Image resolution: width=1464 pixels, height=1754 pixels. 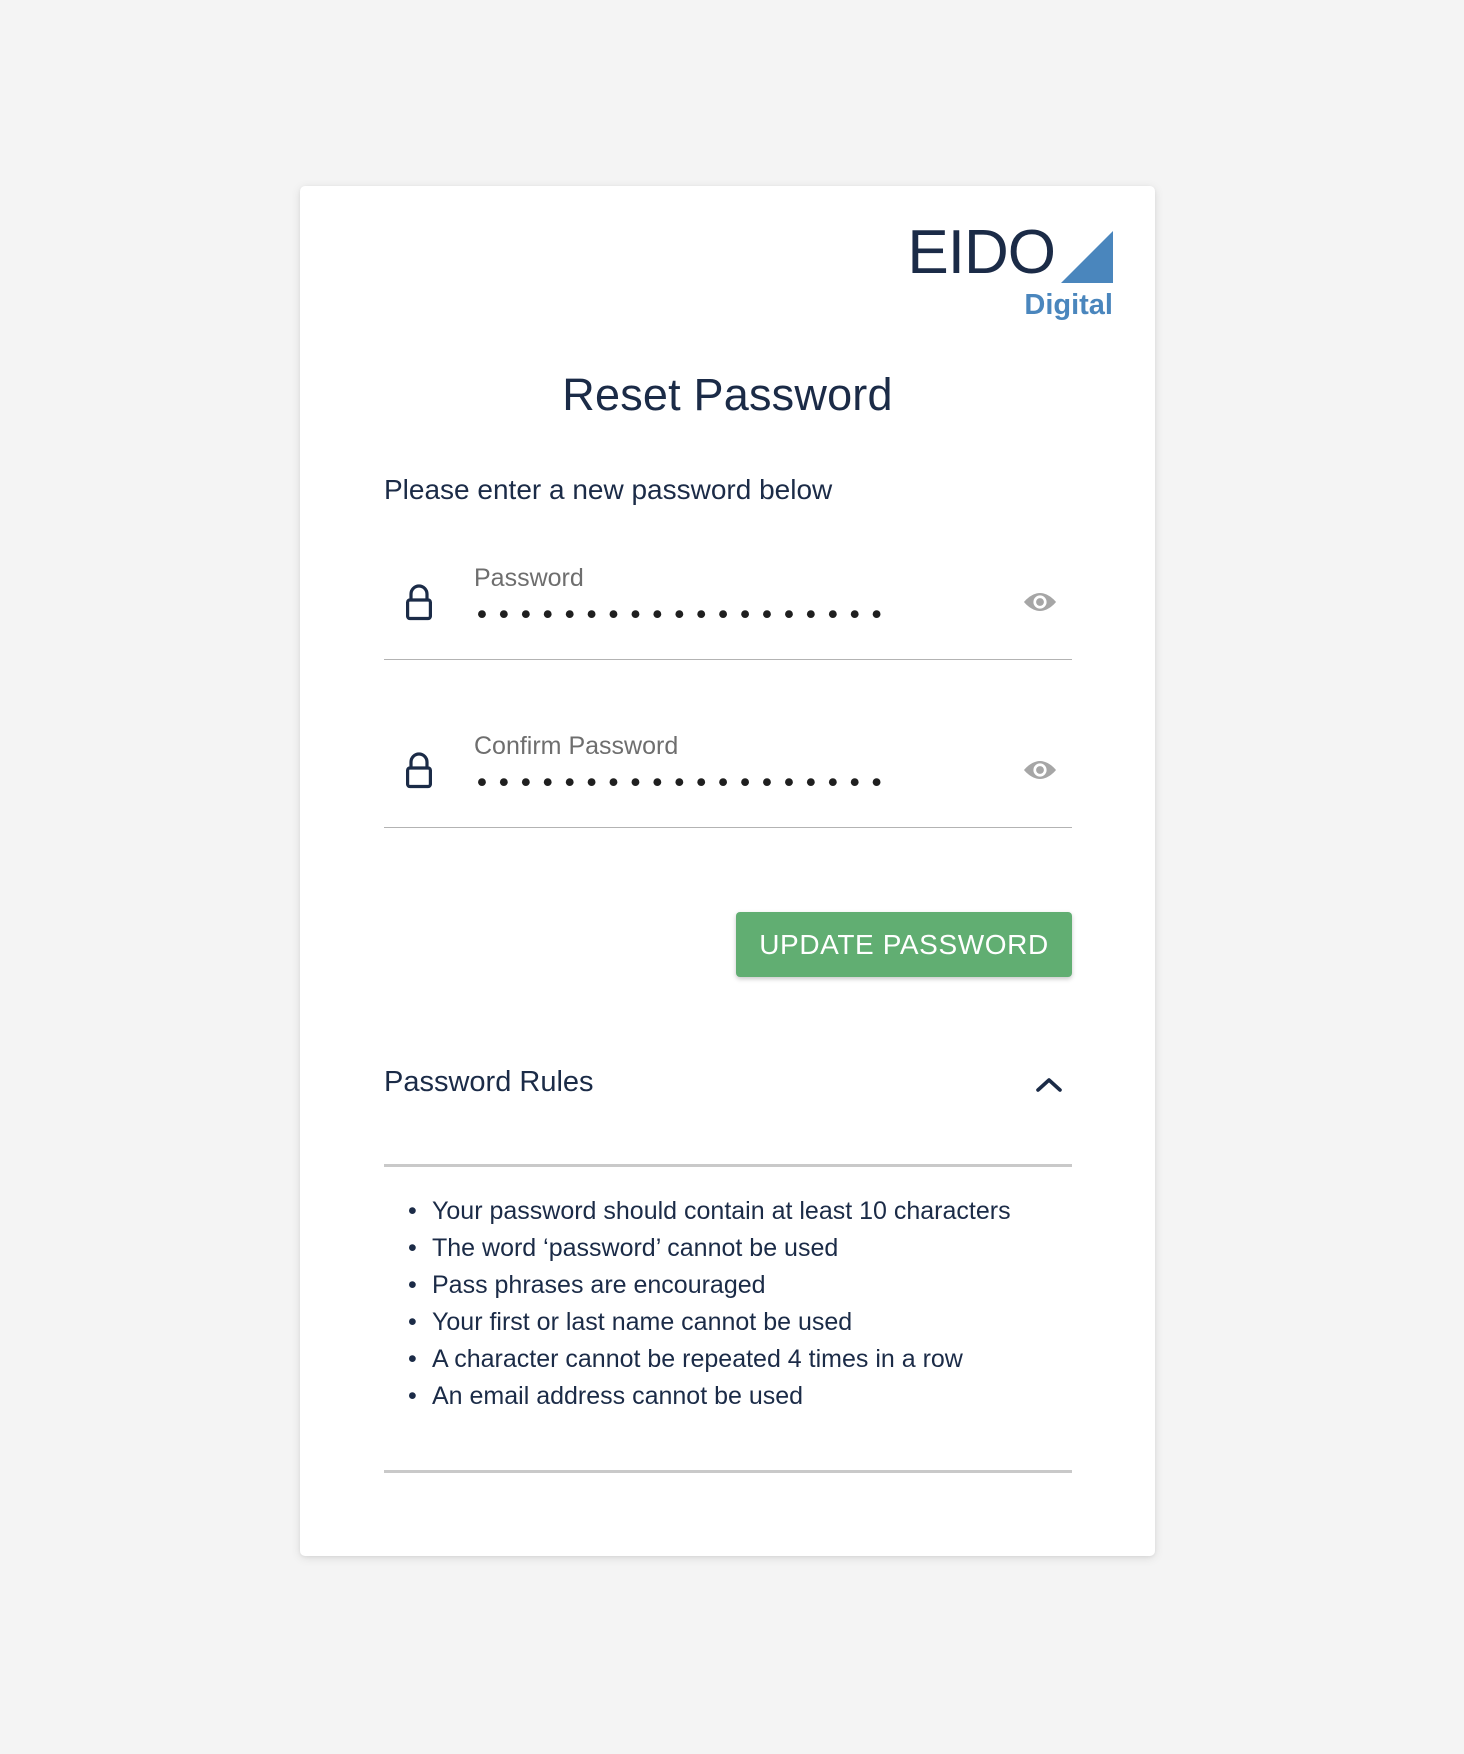 I want to click on password-underline, so click(x=728, y=659).